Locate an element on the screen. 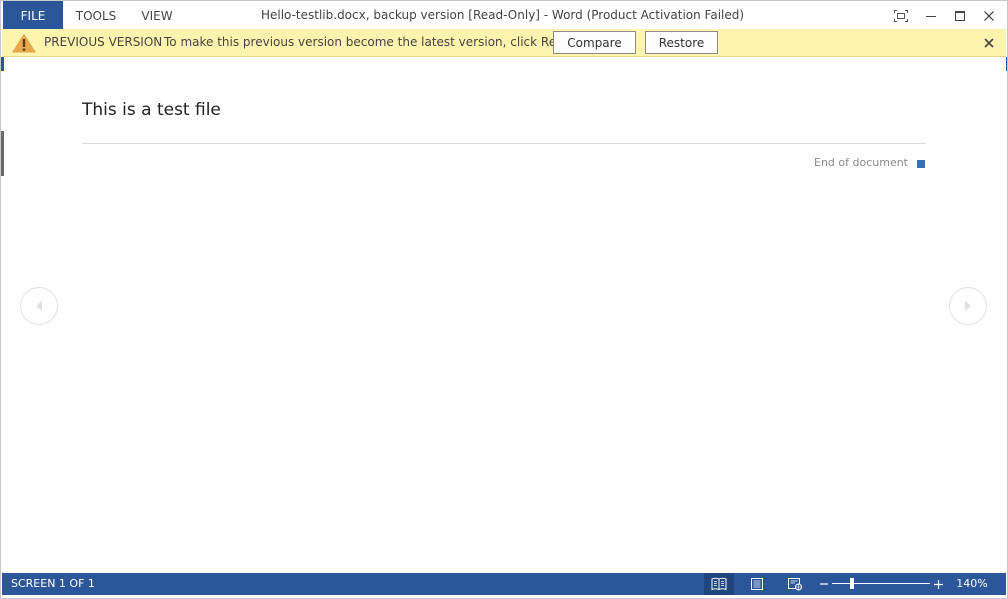  web-layout-icon is located at coordinates (795, 584).